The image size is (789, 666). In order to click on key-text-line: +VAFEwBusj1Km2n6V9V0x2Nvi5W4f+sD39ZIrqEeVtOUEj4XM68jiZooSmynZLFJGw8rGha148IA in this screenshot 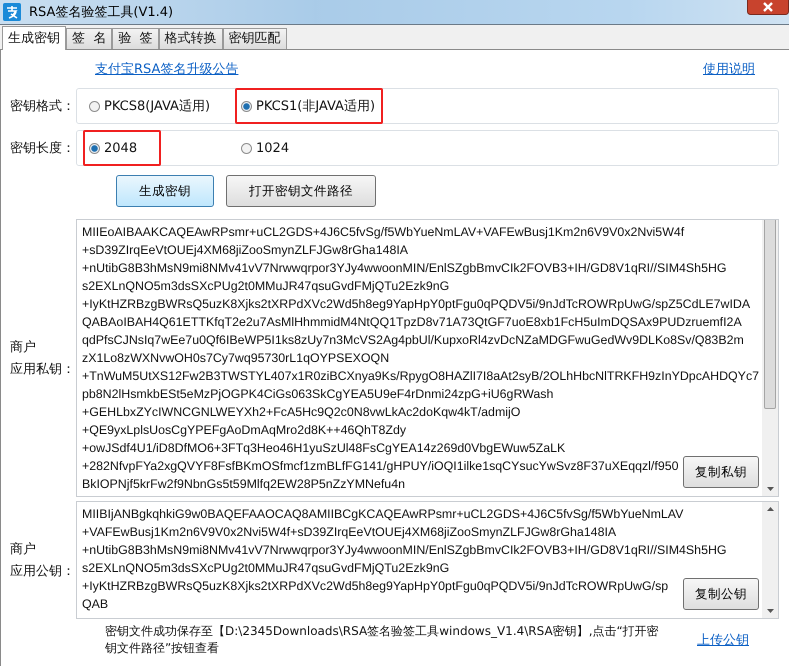, I will do `click(349, 532)`.